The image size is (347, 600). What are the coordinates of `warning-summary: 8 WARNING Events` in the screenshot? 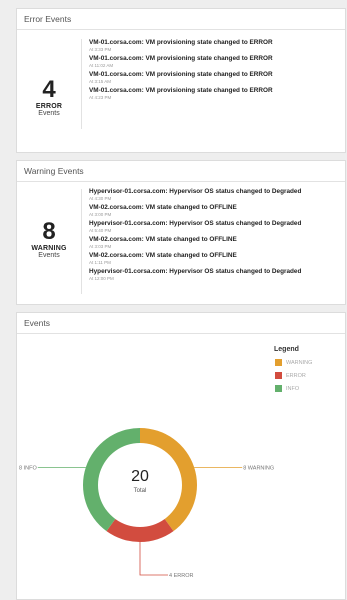 It's located at (49, 239).